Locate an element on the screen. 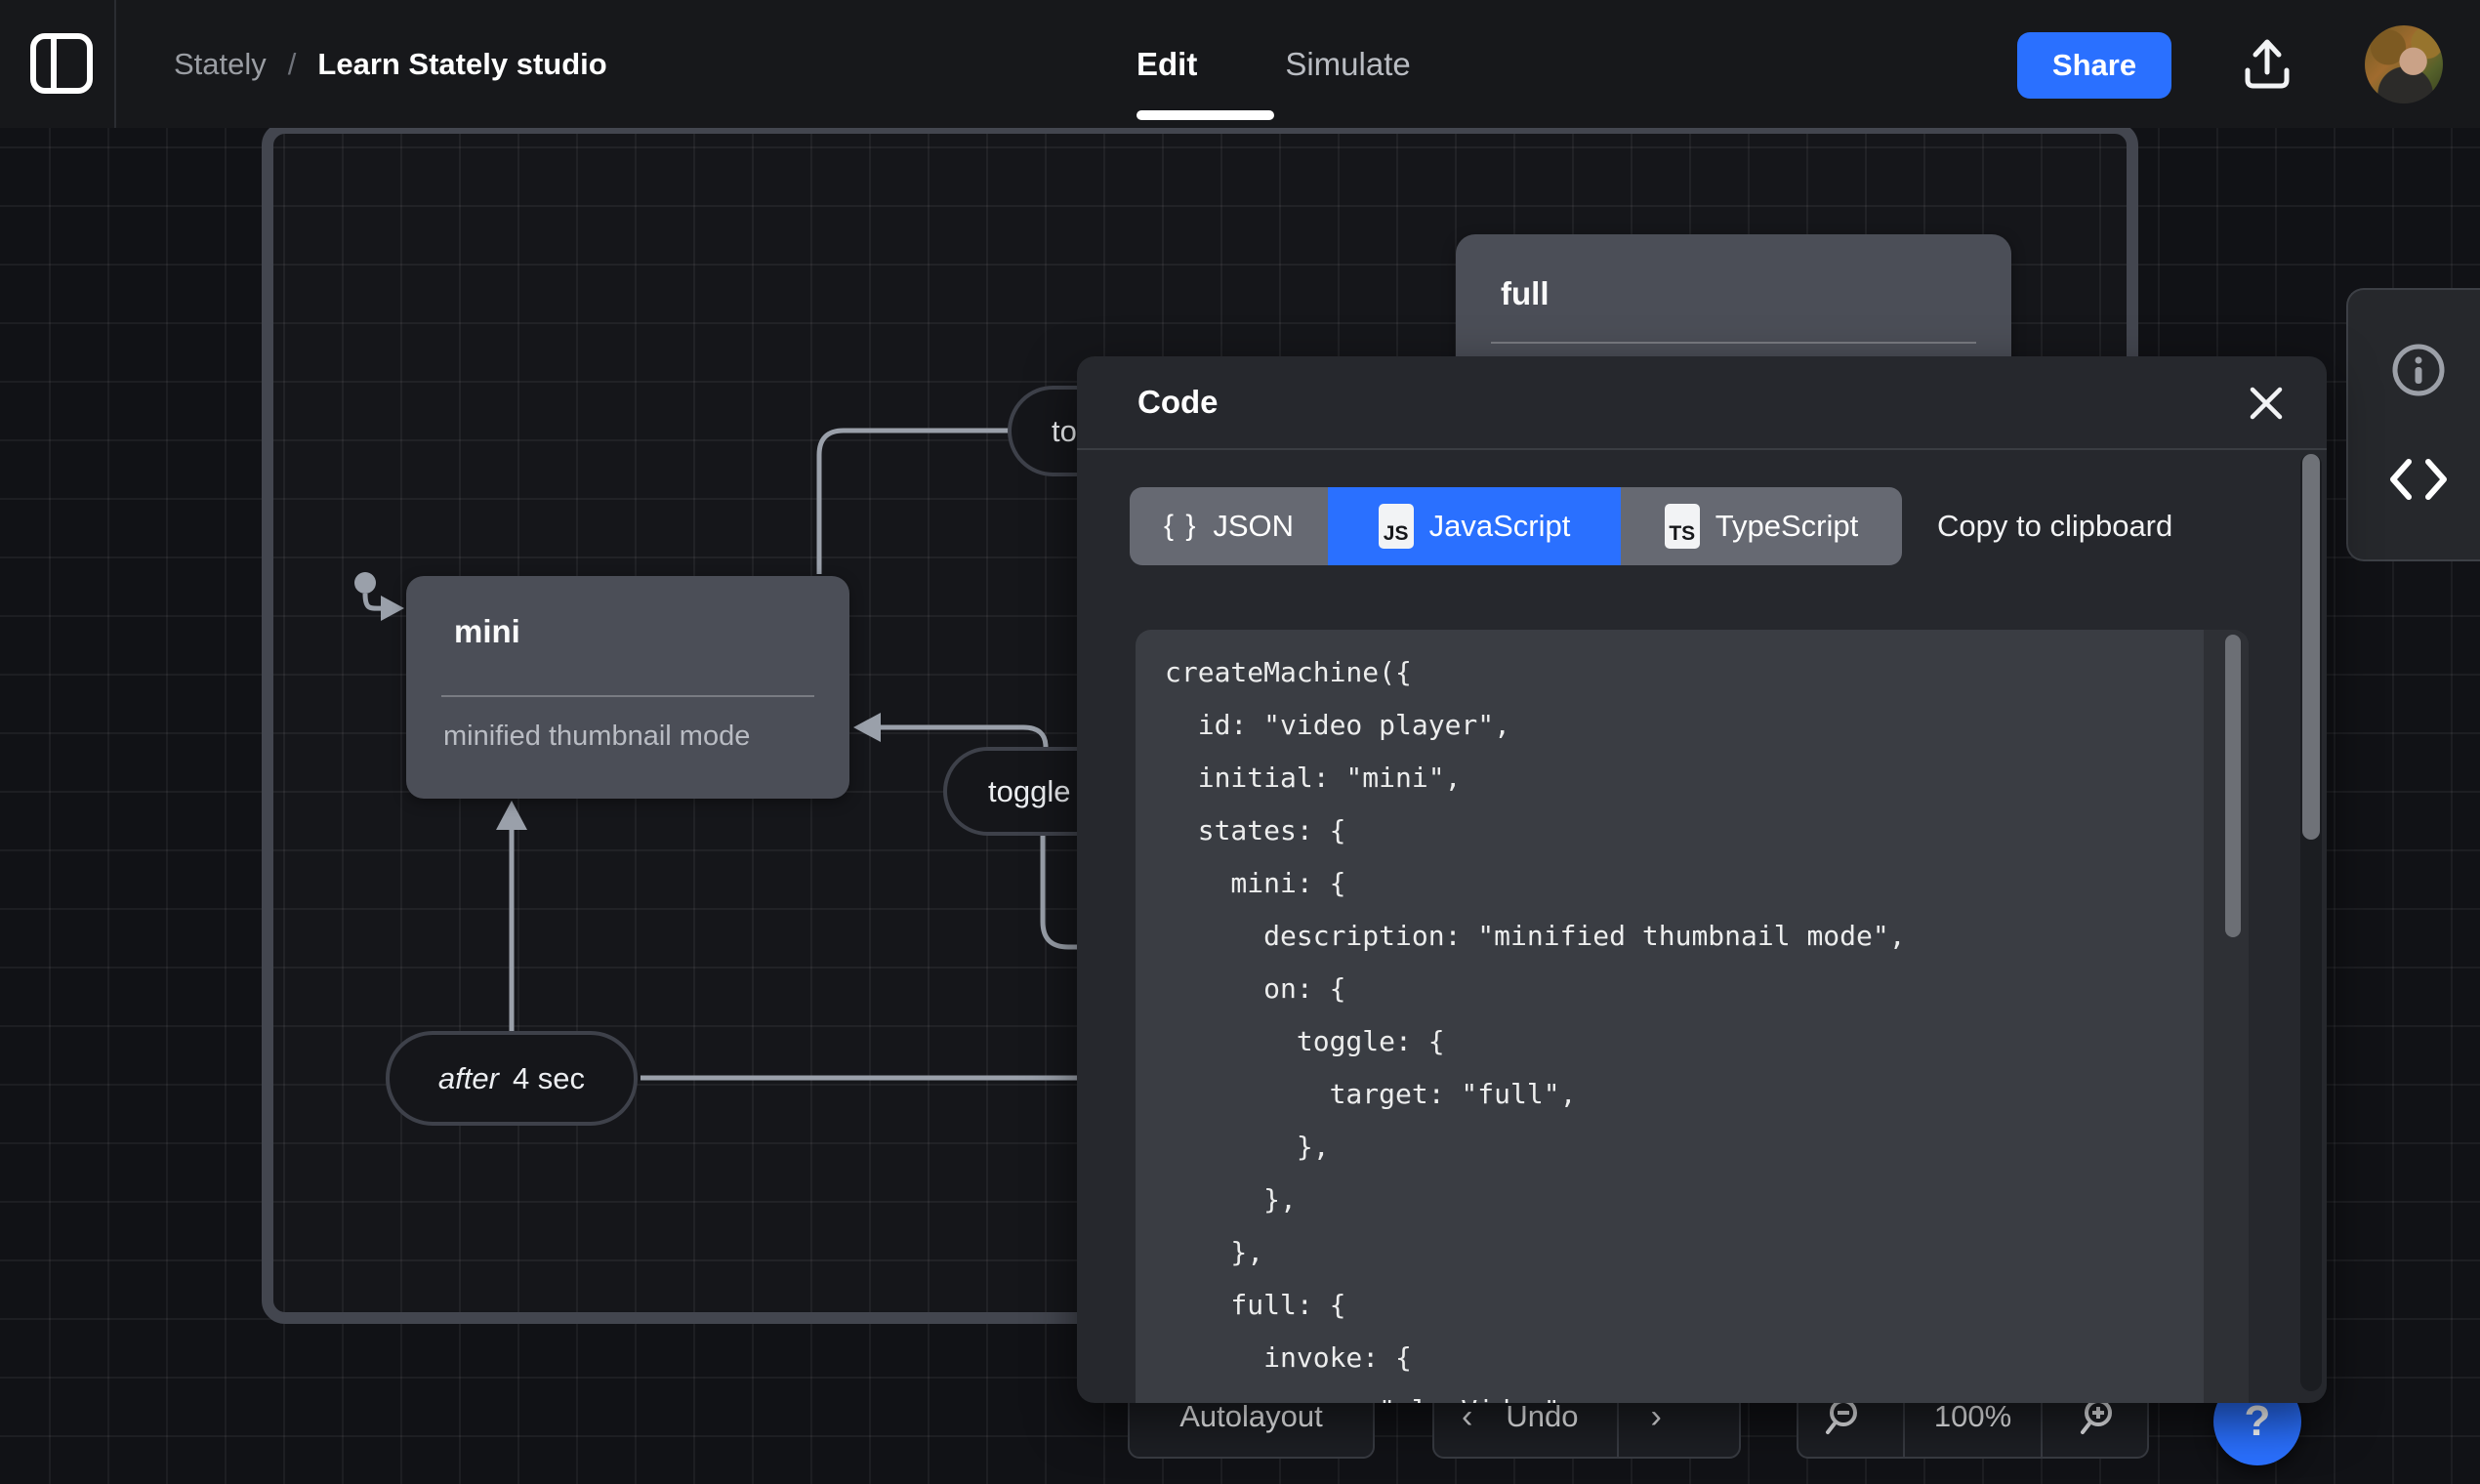 Image resolution: width=2480 pixels, height=1484 pixels. tab-json: { } JSON is located at coordinates (1229, 526).